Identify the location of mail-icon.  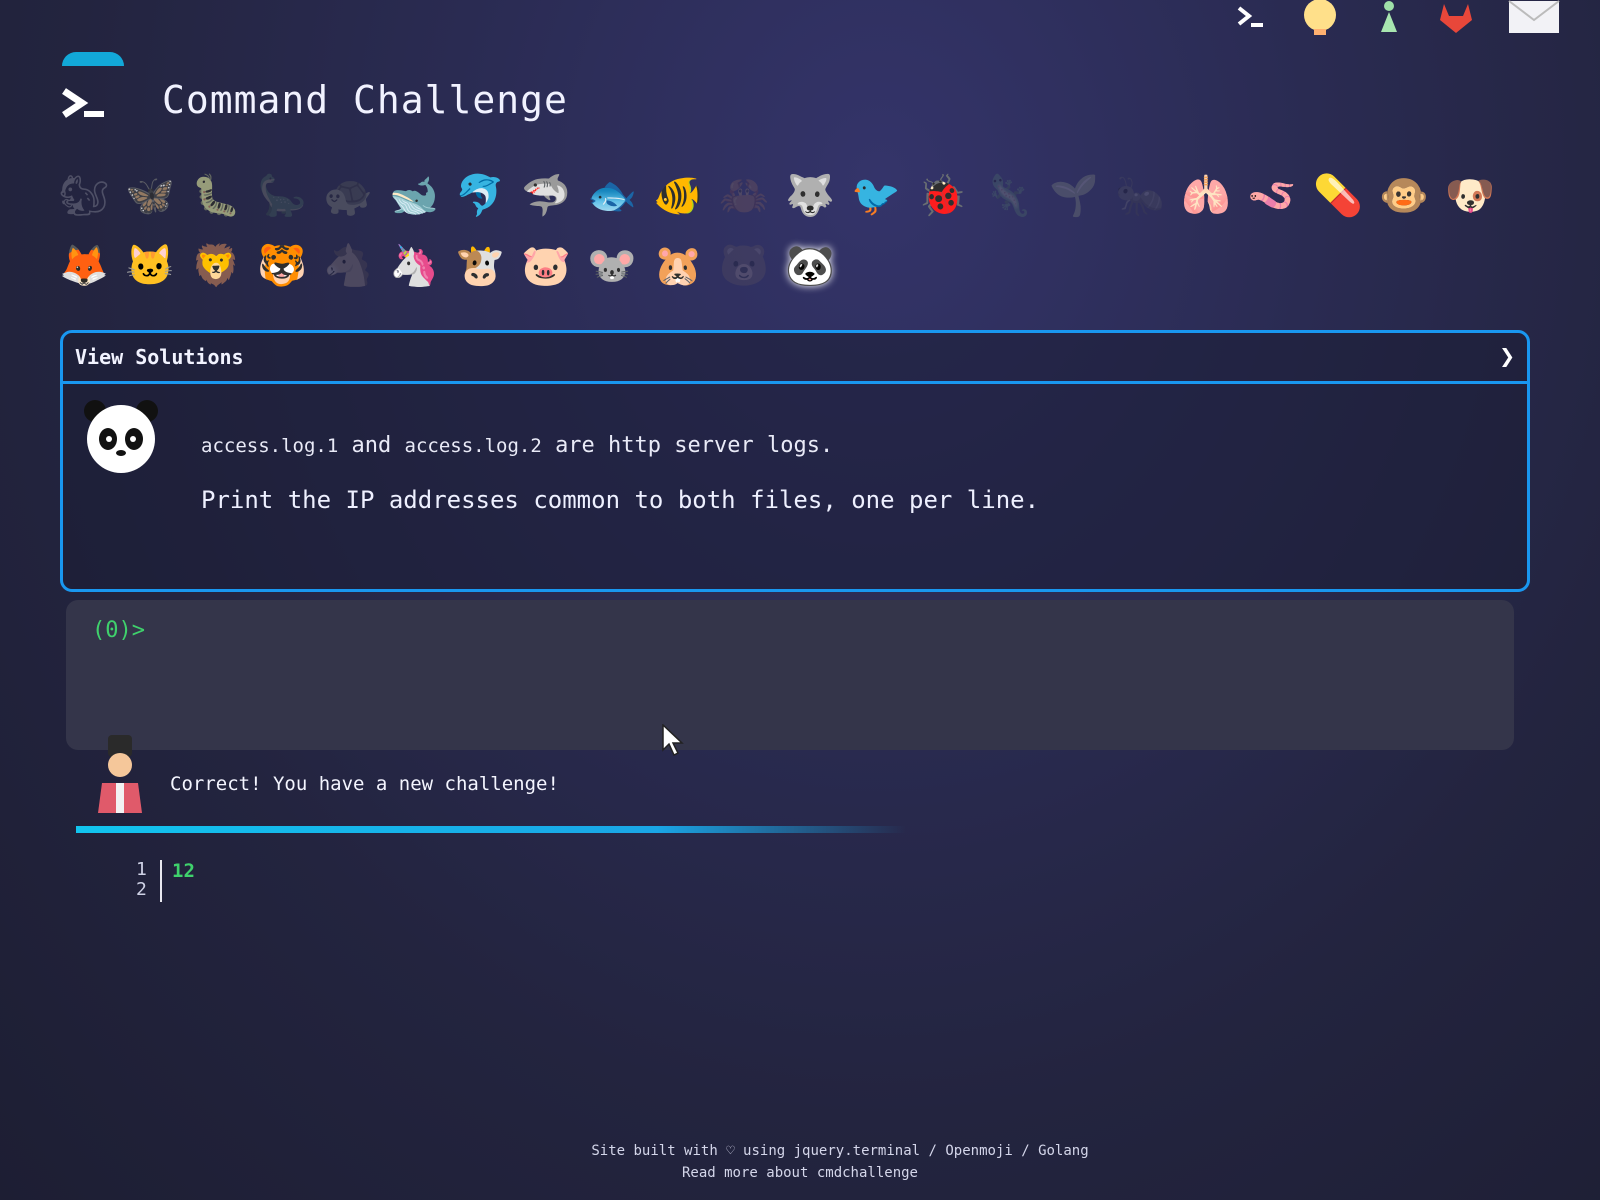
(1534, 20).